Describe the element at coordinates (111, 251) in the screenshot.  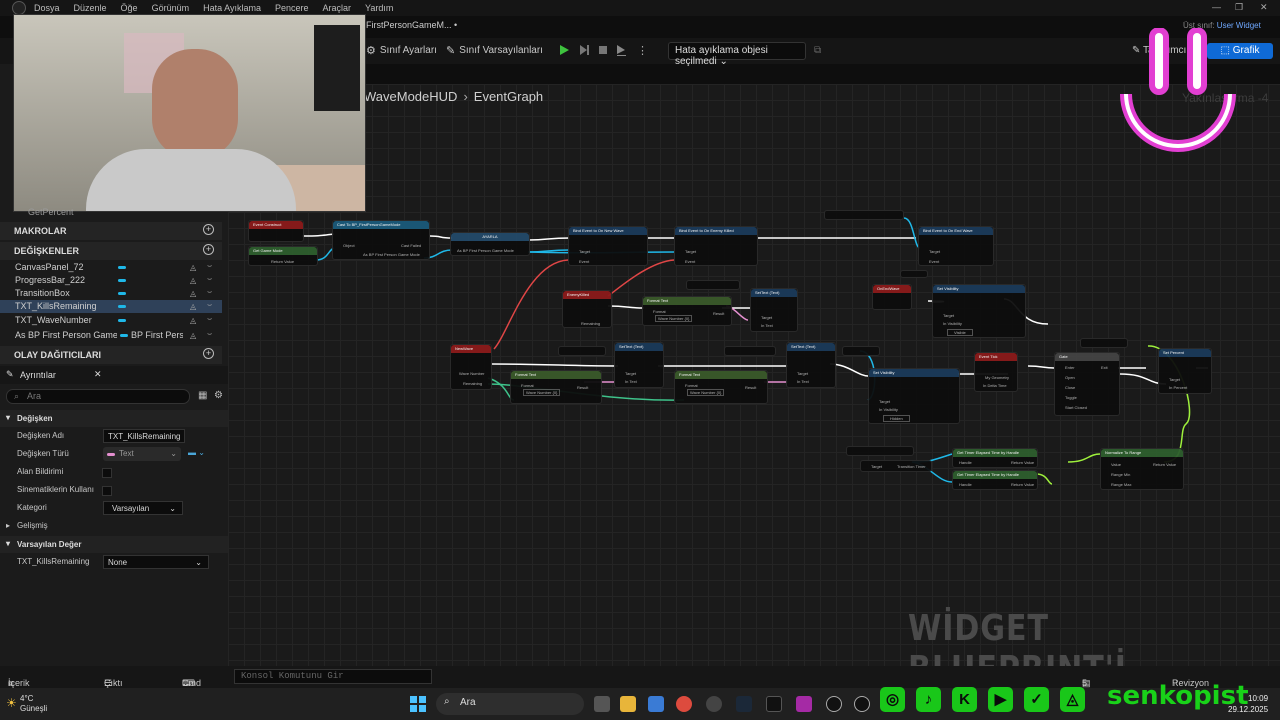
I see `variables-section: DEĞİŞKENLER +` at that location.